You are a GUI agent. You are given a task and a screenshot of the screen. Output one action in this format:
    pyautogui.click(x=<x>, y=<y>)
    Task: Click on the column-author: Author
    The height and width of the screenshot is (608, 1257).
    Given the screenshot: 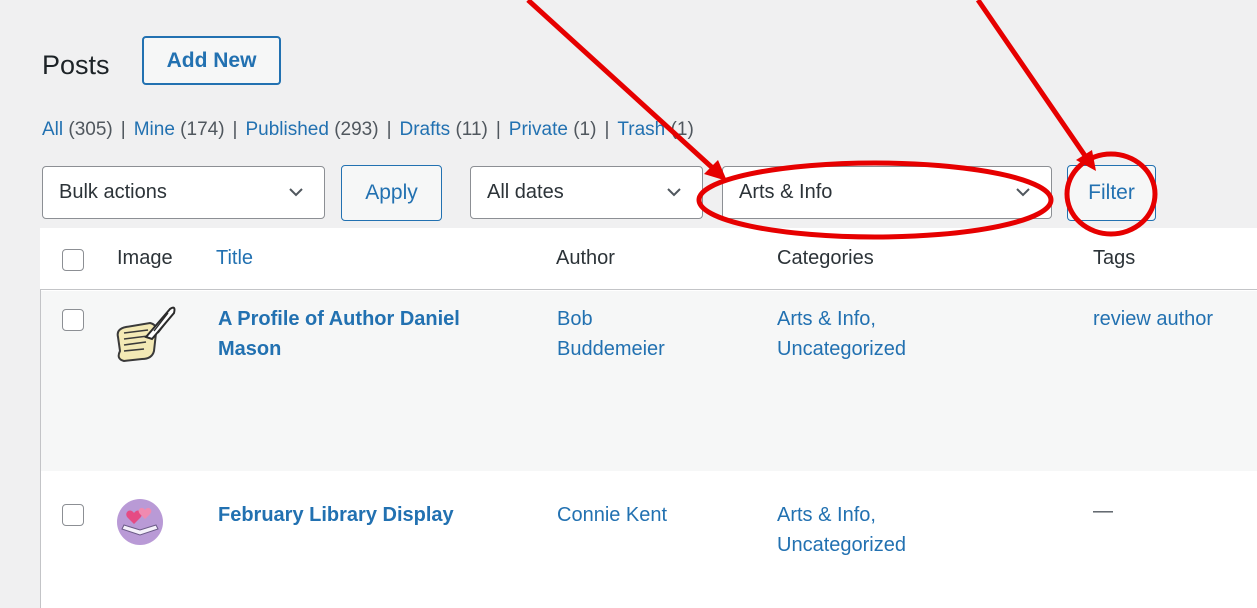 What is the action you would take?
    pyautogui.click(x=585, y=258)
    